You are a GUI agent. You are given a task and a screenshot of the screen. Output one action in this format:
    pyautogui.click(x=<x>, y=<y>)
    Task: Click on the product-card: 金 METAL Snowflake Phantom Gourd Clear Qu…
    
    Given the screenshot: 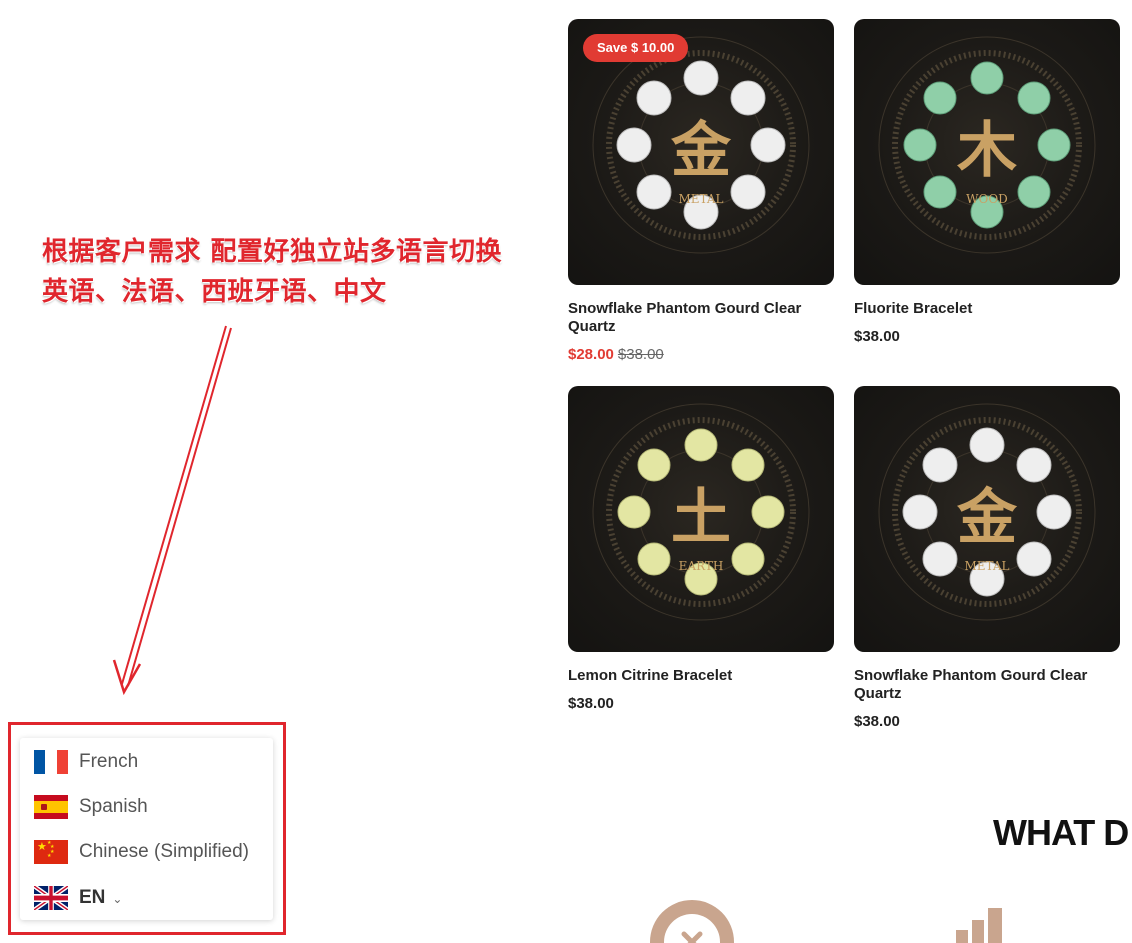 What is the action you would take?
    pyautogui.click(x=987, y=558)
    